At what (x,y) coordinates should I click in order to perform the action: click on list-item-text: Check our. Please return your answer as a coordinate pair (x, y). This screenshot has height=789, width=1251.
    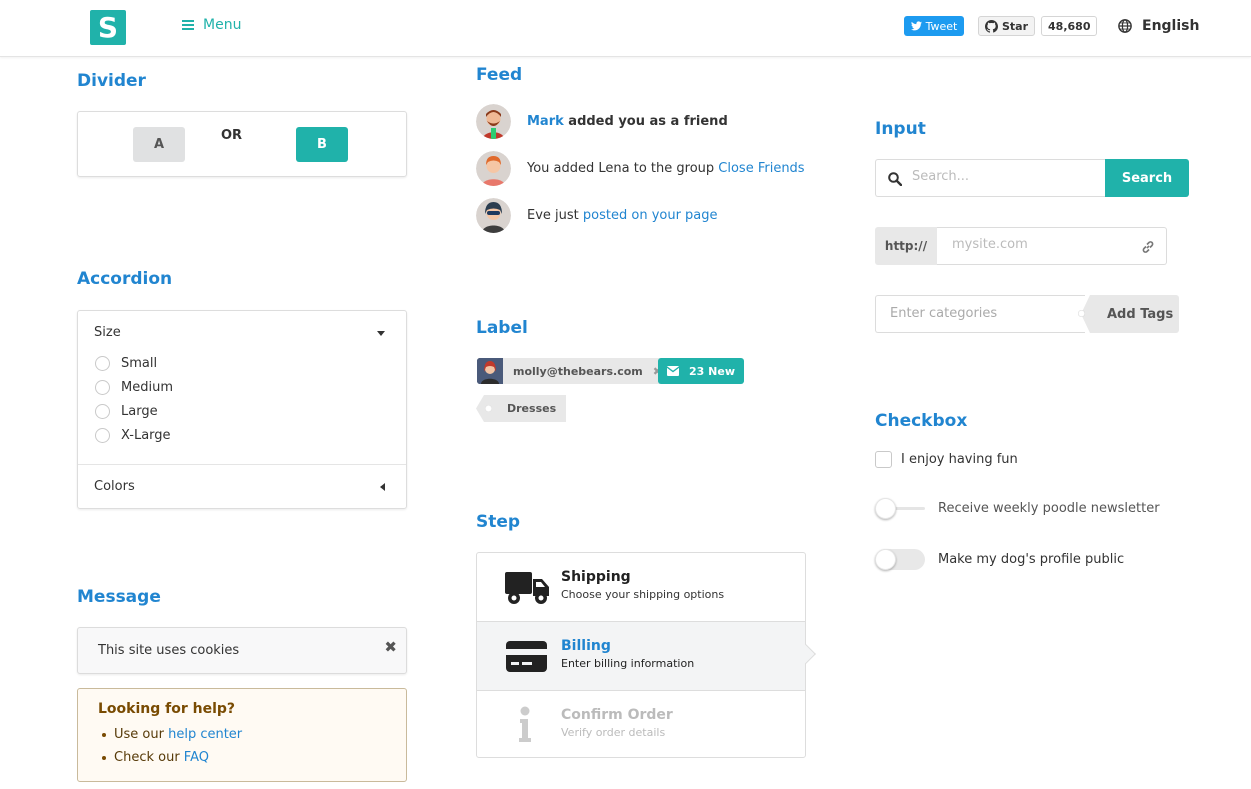
    Looking at the image, I should click on (149, 757).